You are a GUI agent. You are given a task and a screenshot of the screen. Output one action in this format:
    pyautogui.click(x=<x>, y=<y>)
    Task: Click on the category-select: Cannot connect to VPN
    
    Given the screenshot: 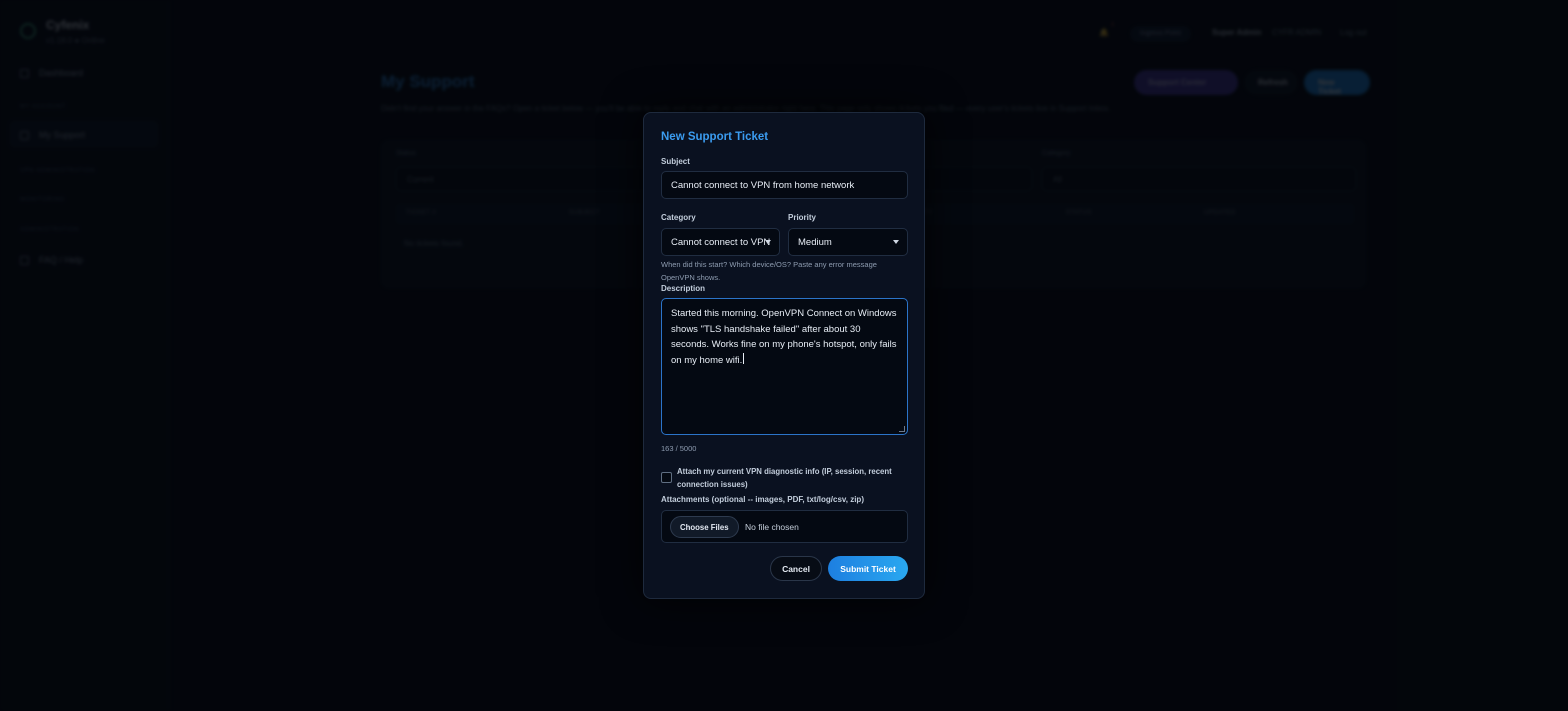 What is the action you would take?
    pyautogui.click(x=720, y=242)
    